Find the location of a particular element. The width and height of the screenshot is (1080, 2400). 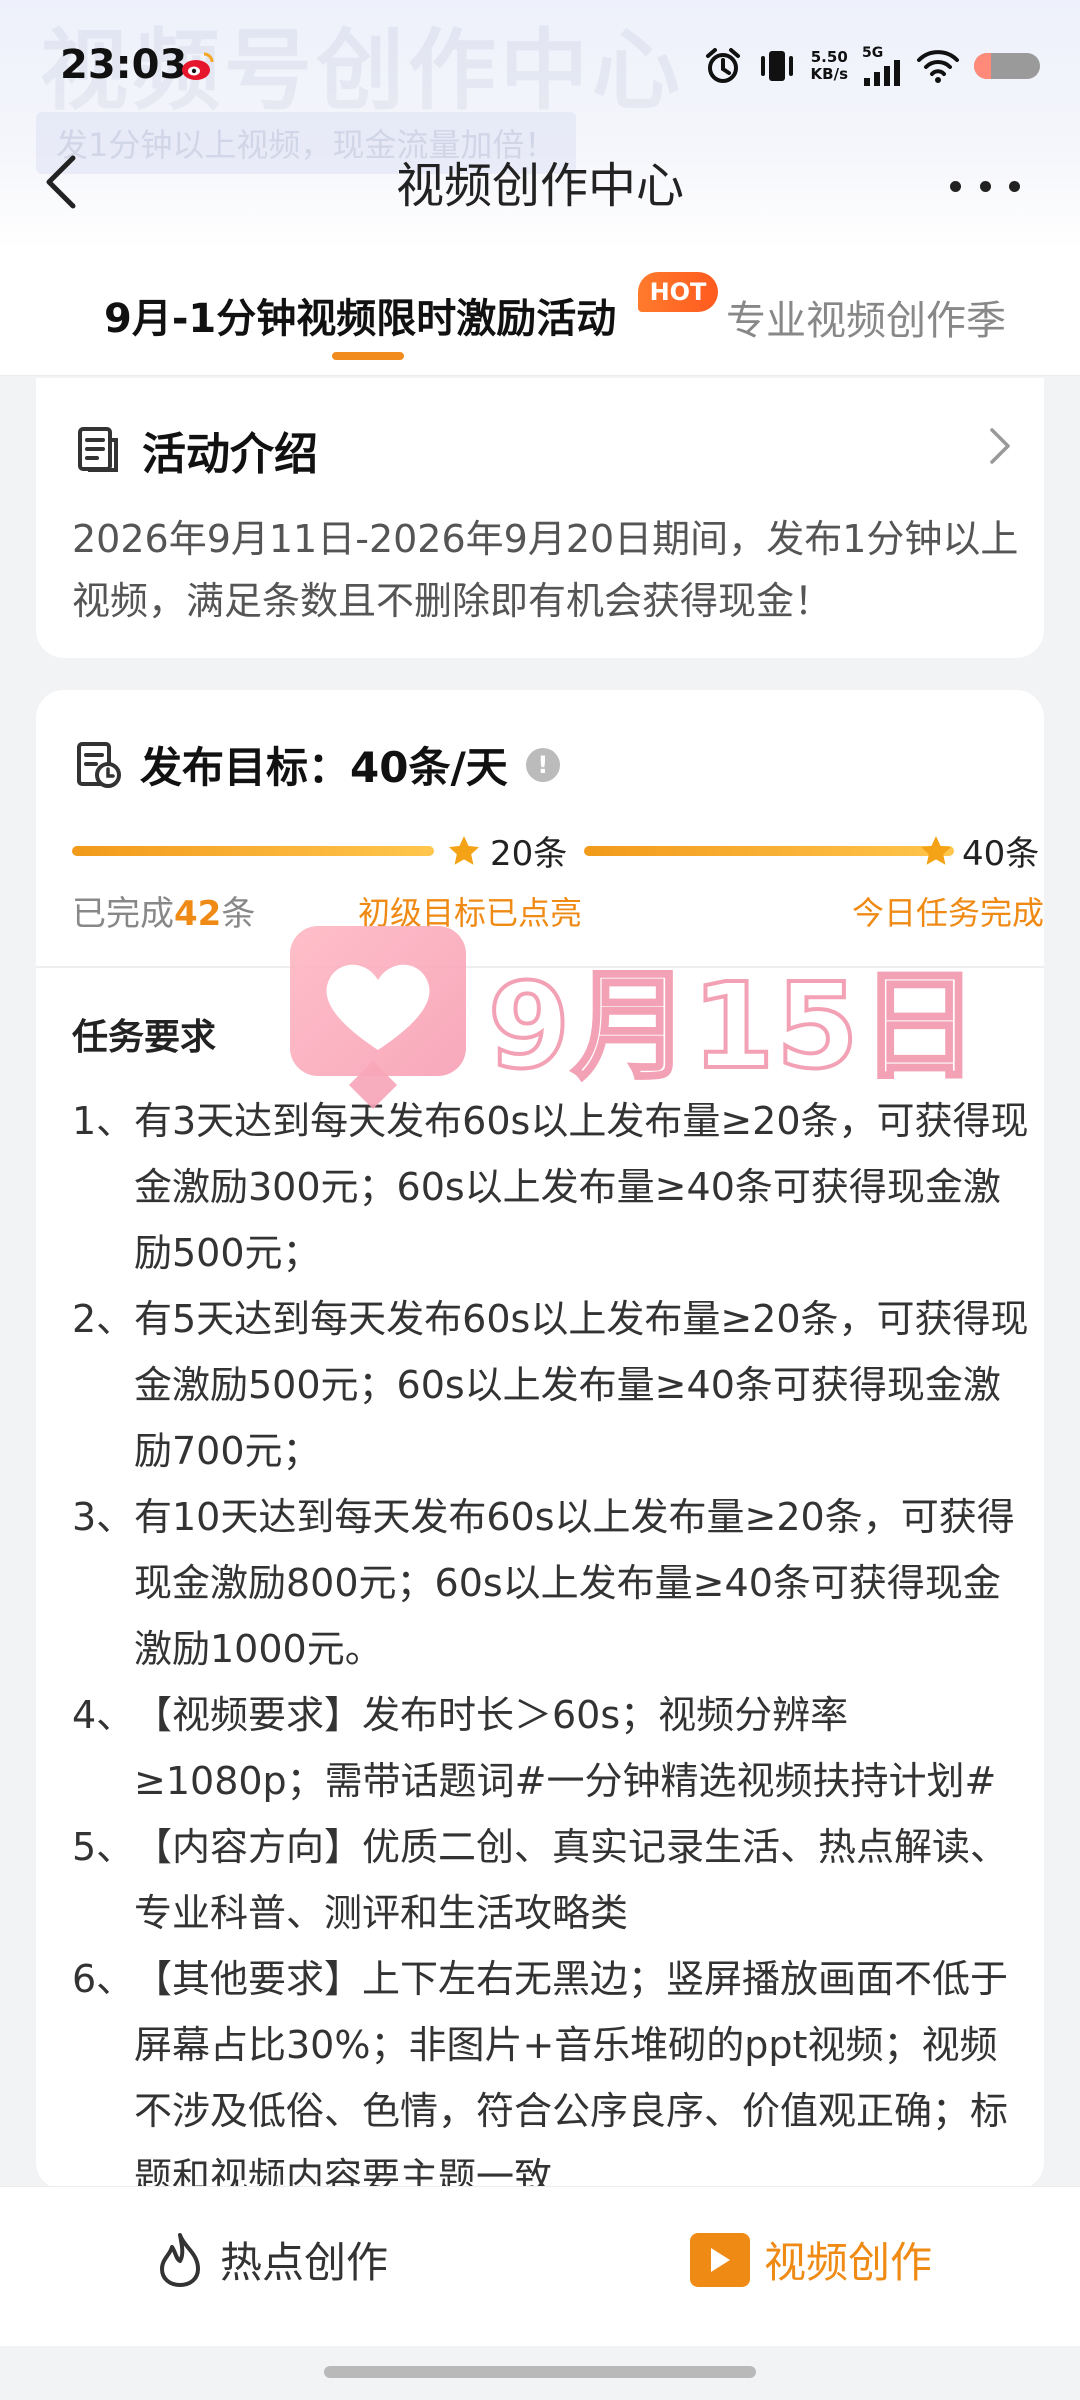

milestone-1-label: 20条 is located at coordinates (529, 854).